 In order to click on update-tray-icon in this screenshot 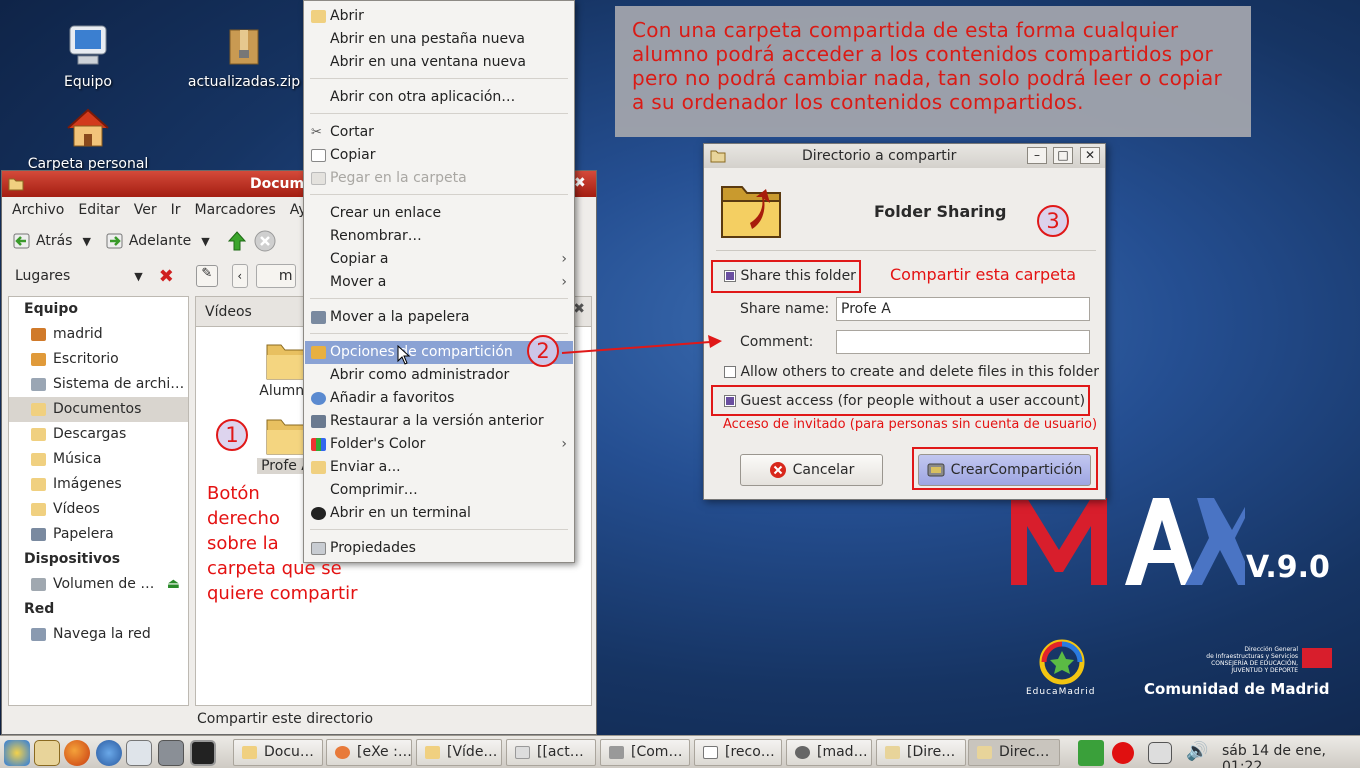, I will do `click(1091, 753)`.